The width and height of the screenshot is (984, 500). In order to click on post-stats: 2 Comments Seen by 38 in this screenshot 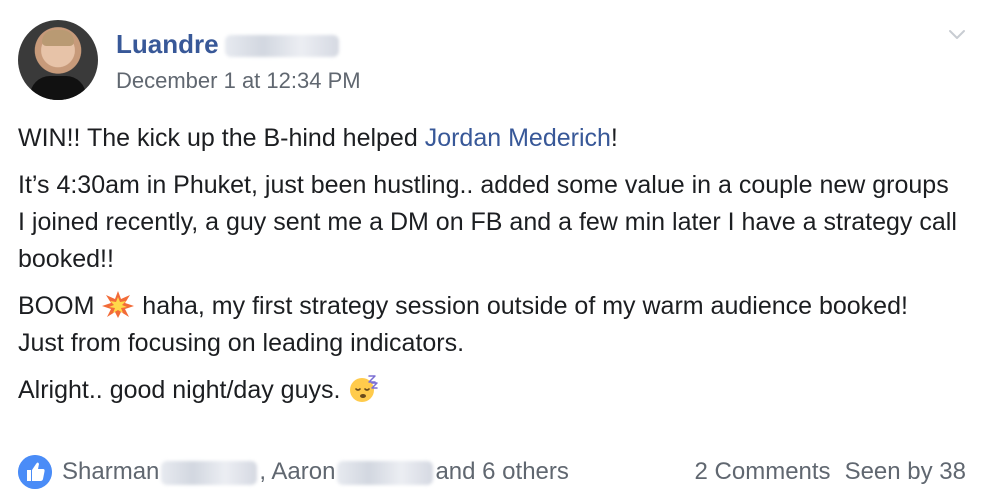, I will do `click(823, 472)`.